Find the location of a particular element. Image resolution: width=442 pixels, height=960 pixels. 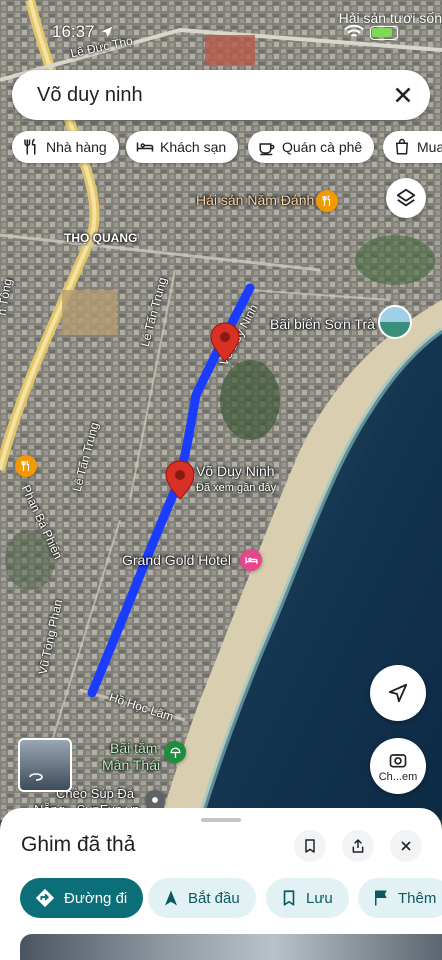

coffee-icon is located at coordinates (267, 149).